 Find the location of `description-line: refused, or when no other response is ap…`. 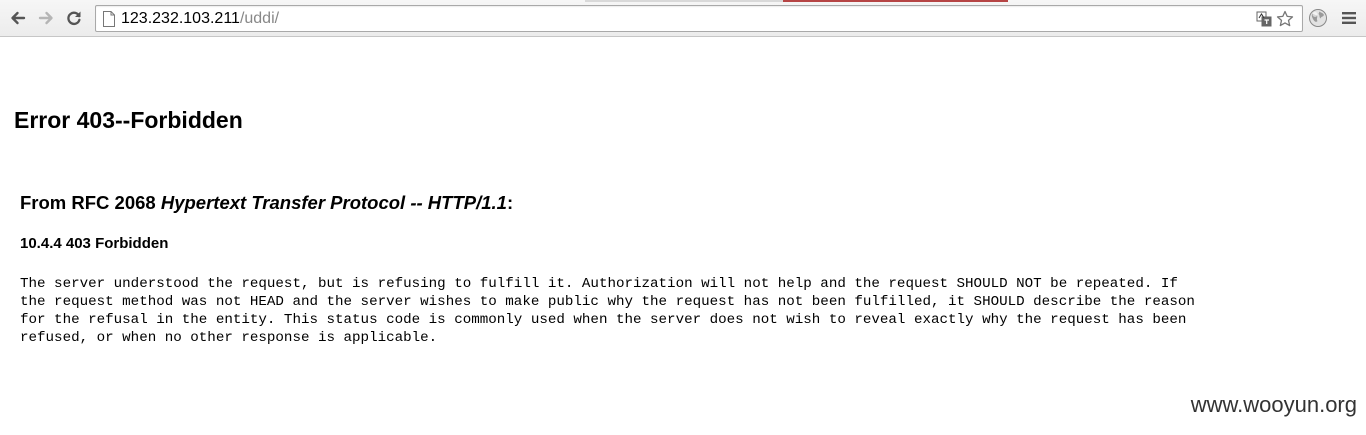

description-line: refused, or when no other response is ap… is located at coordinates (229, 338).